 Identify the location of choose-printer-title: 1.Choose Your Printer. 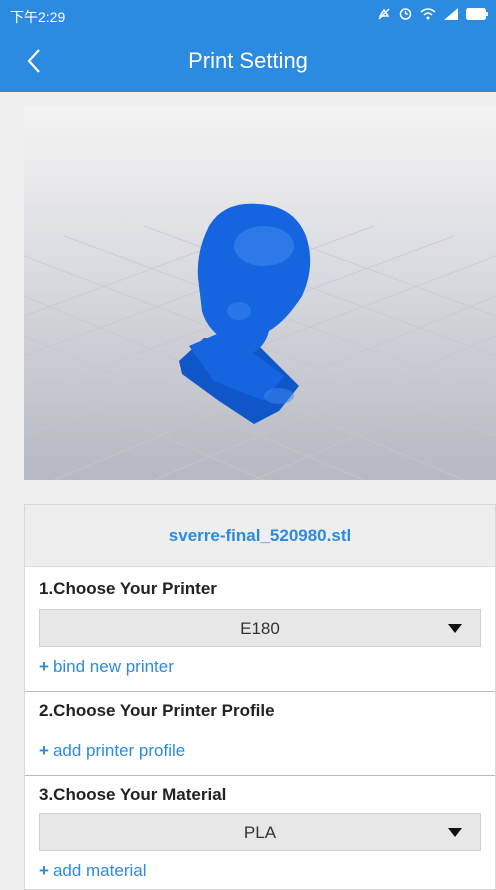
(128, 588).